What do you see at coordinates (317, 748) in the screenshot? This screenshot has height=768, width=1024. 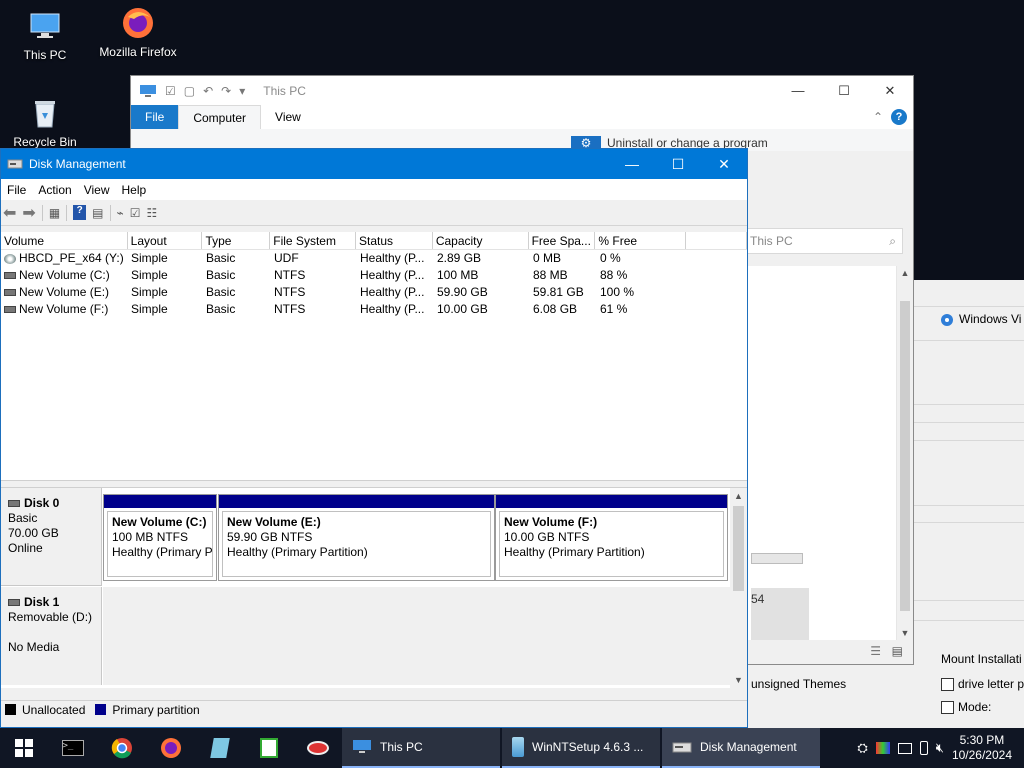 I see `tool-taskbar-button` at bounding box center [317, 748].